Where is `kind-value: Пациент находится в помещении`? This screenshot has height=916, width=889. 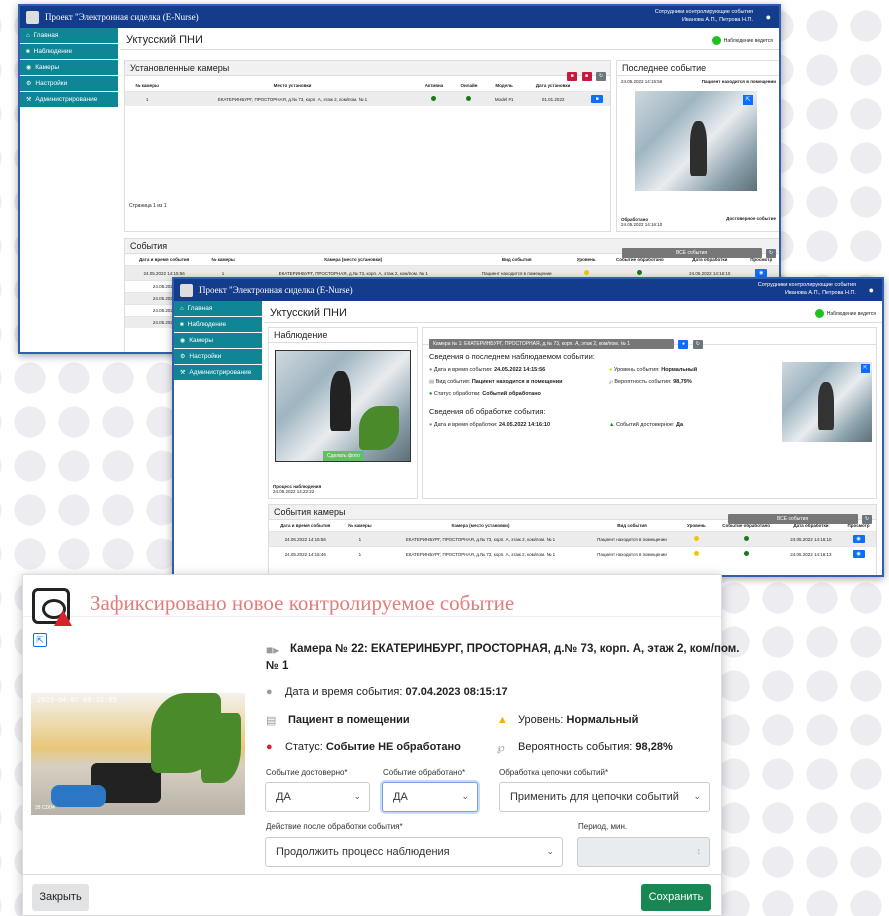 kind-value: Пациент находится в помещении is located at coordinates (517, 382).